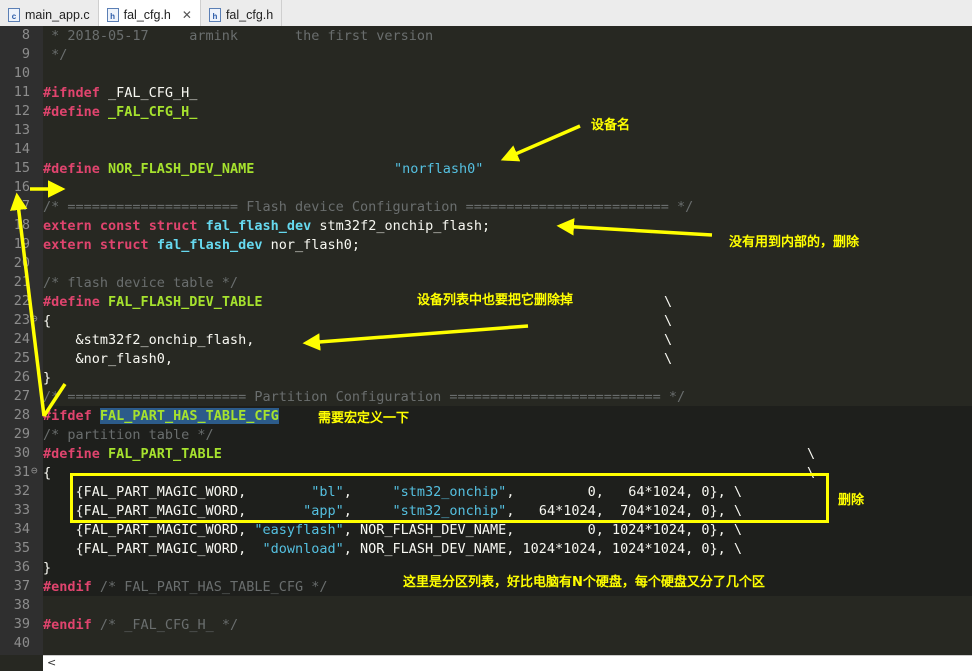  I want to click on line-number: 18, so click(21, 225).